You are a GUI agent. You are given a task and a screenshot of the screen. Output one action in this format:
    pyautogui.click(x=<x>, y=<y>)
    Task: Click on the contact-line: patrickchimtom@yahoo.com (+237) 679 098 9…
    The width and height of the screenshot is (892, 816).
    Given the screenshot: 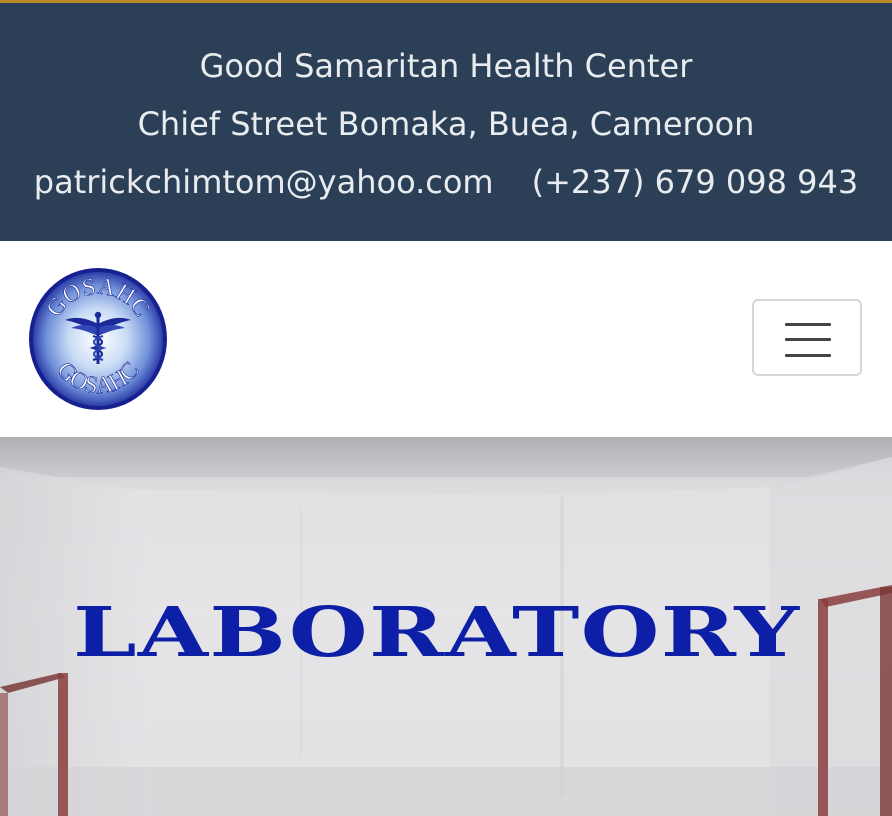 What is the action you would take?
    pyautogui.click(x=446, y=182)
    